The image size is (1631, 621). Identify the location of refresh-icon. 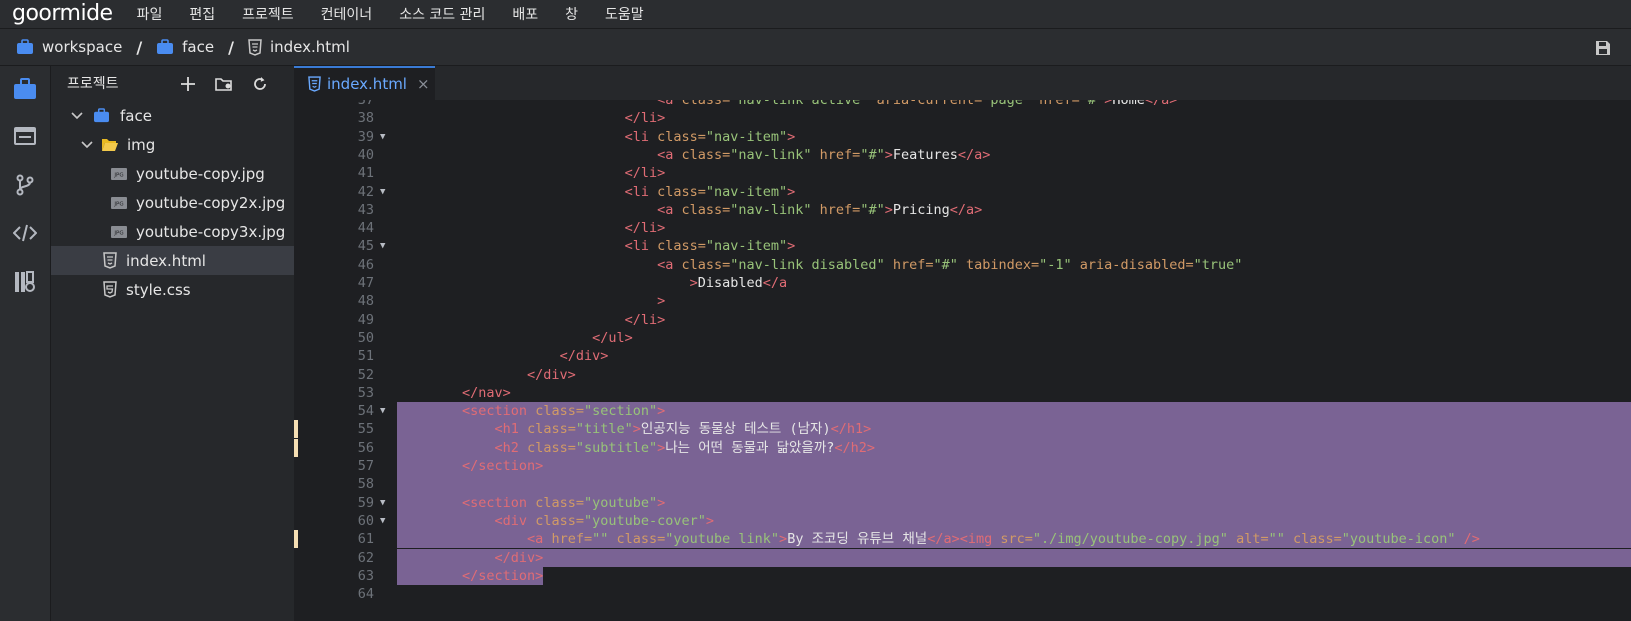
(260, 84).